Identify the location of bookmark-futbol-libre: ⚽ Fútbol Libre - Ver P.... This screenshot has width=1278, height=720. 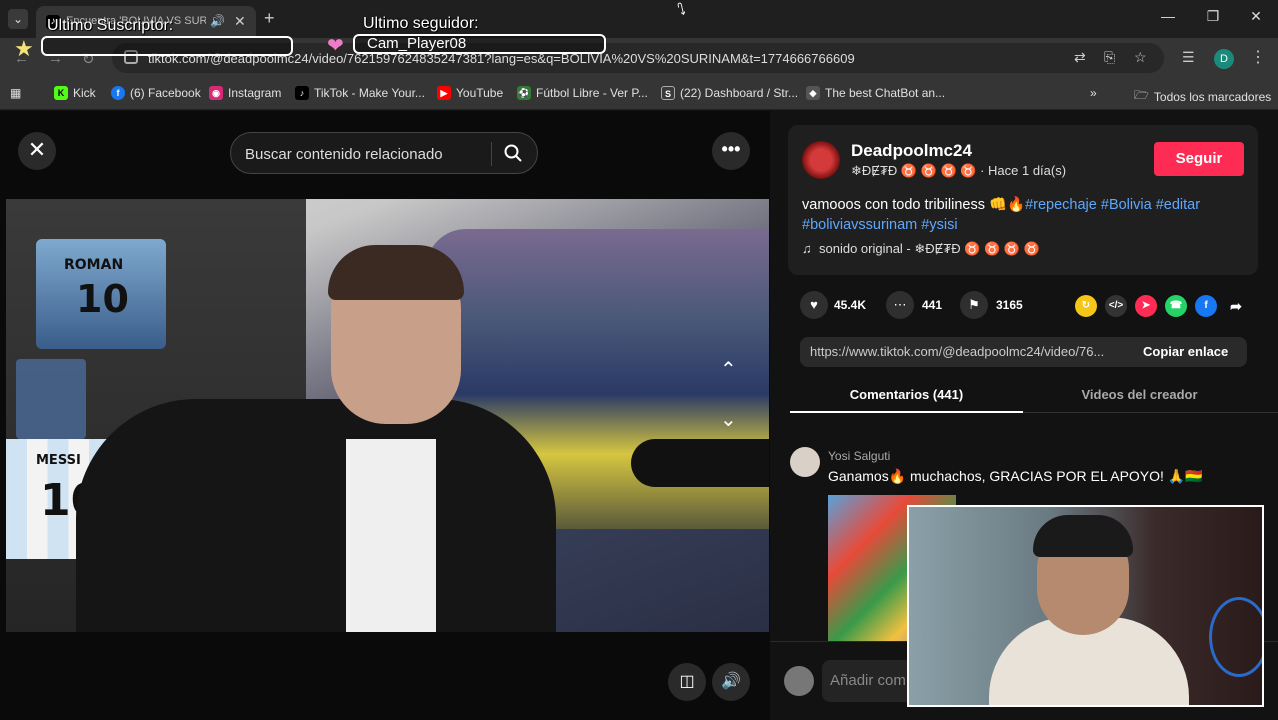
(582, 93).